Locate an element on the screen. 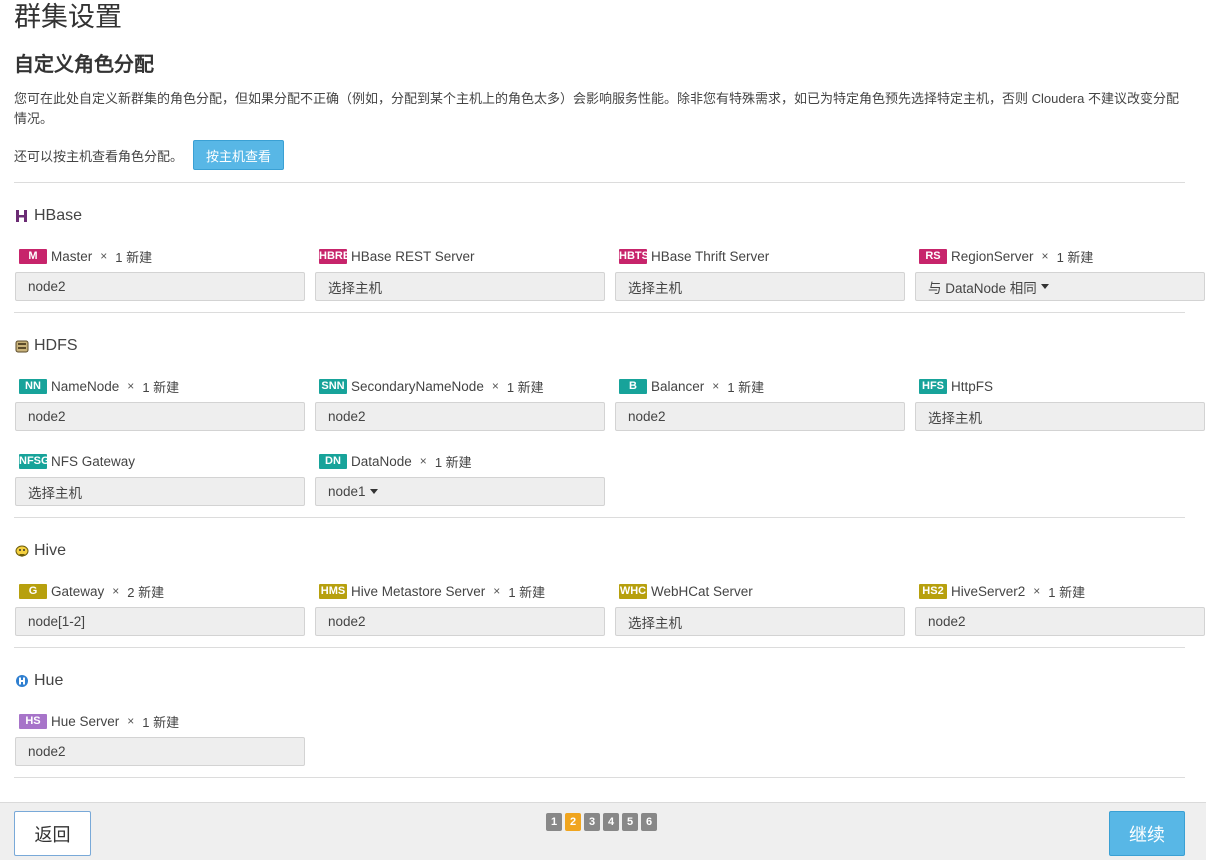 The image size is (1206, 860). role-hdfs-datanode: DN DataNode × 1 新建 node1 is located at coordinates (460, 478).